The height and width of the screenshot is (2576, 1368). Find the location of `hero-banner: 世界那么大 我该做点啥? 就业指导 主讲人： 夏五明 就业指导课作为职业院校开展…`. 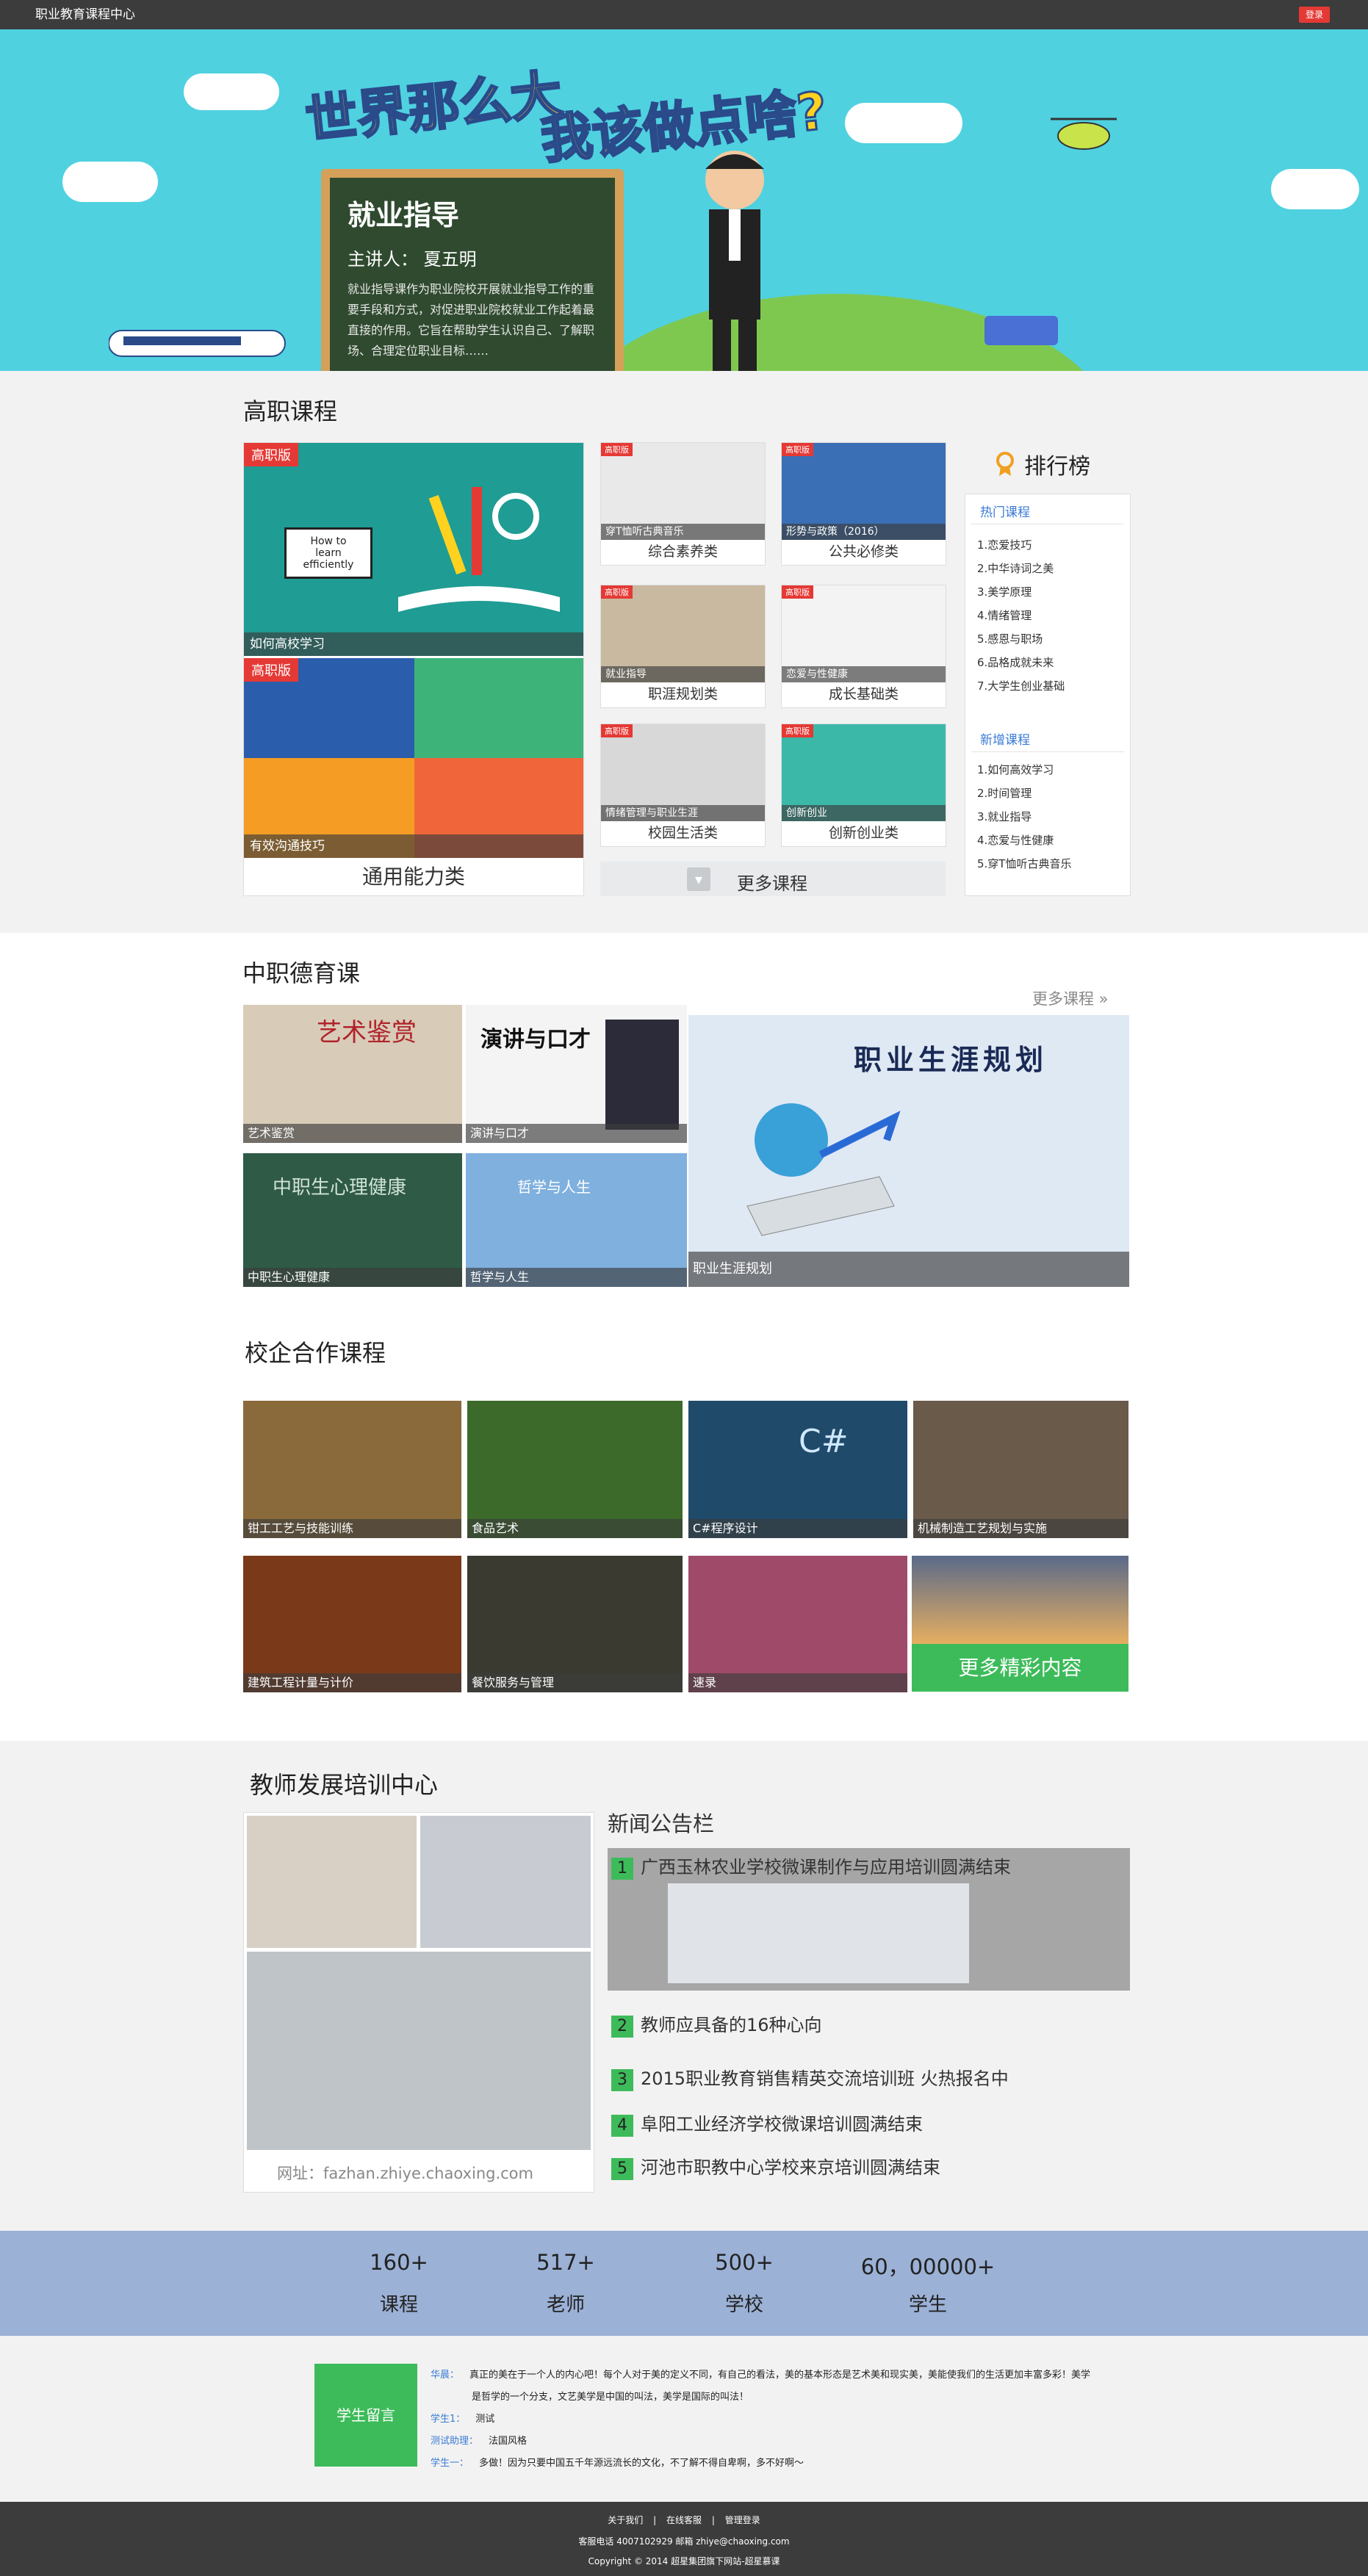

hero-banner: 世界那么大 我该做点啥? 就业指导 主讲人： 夏五明 就业指导课作为职业院校开展… is located at coordinates (684, 200).